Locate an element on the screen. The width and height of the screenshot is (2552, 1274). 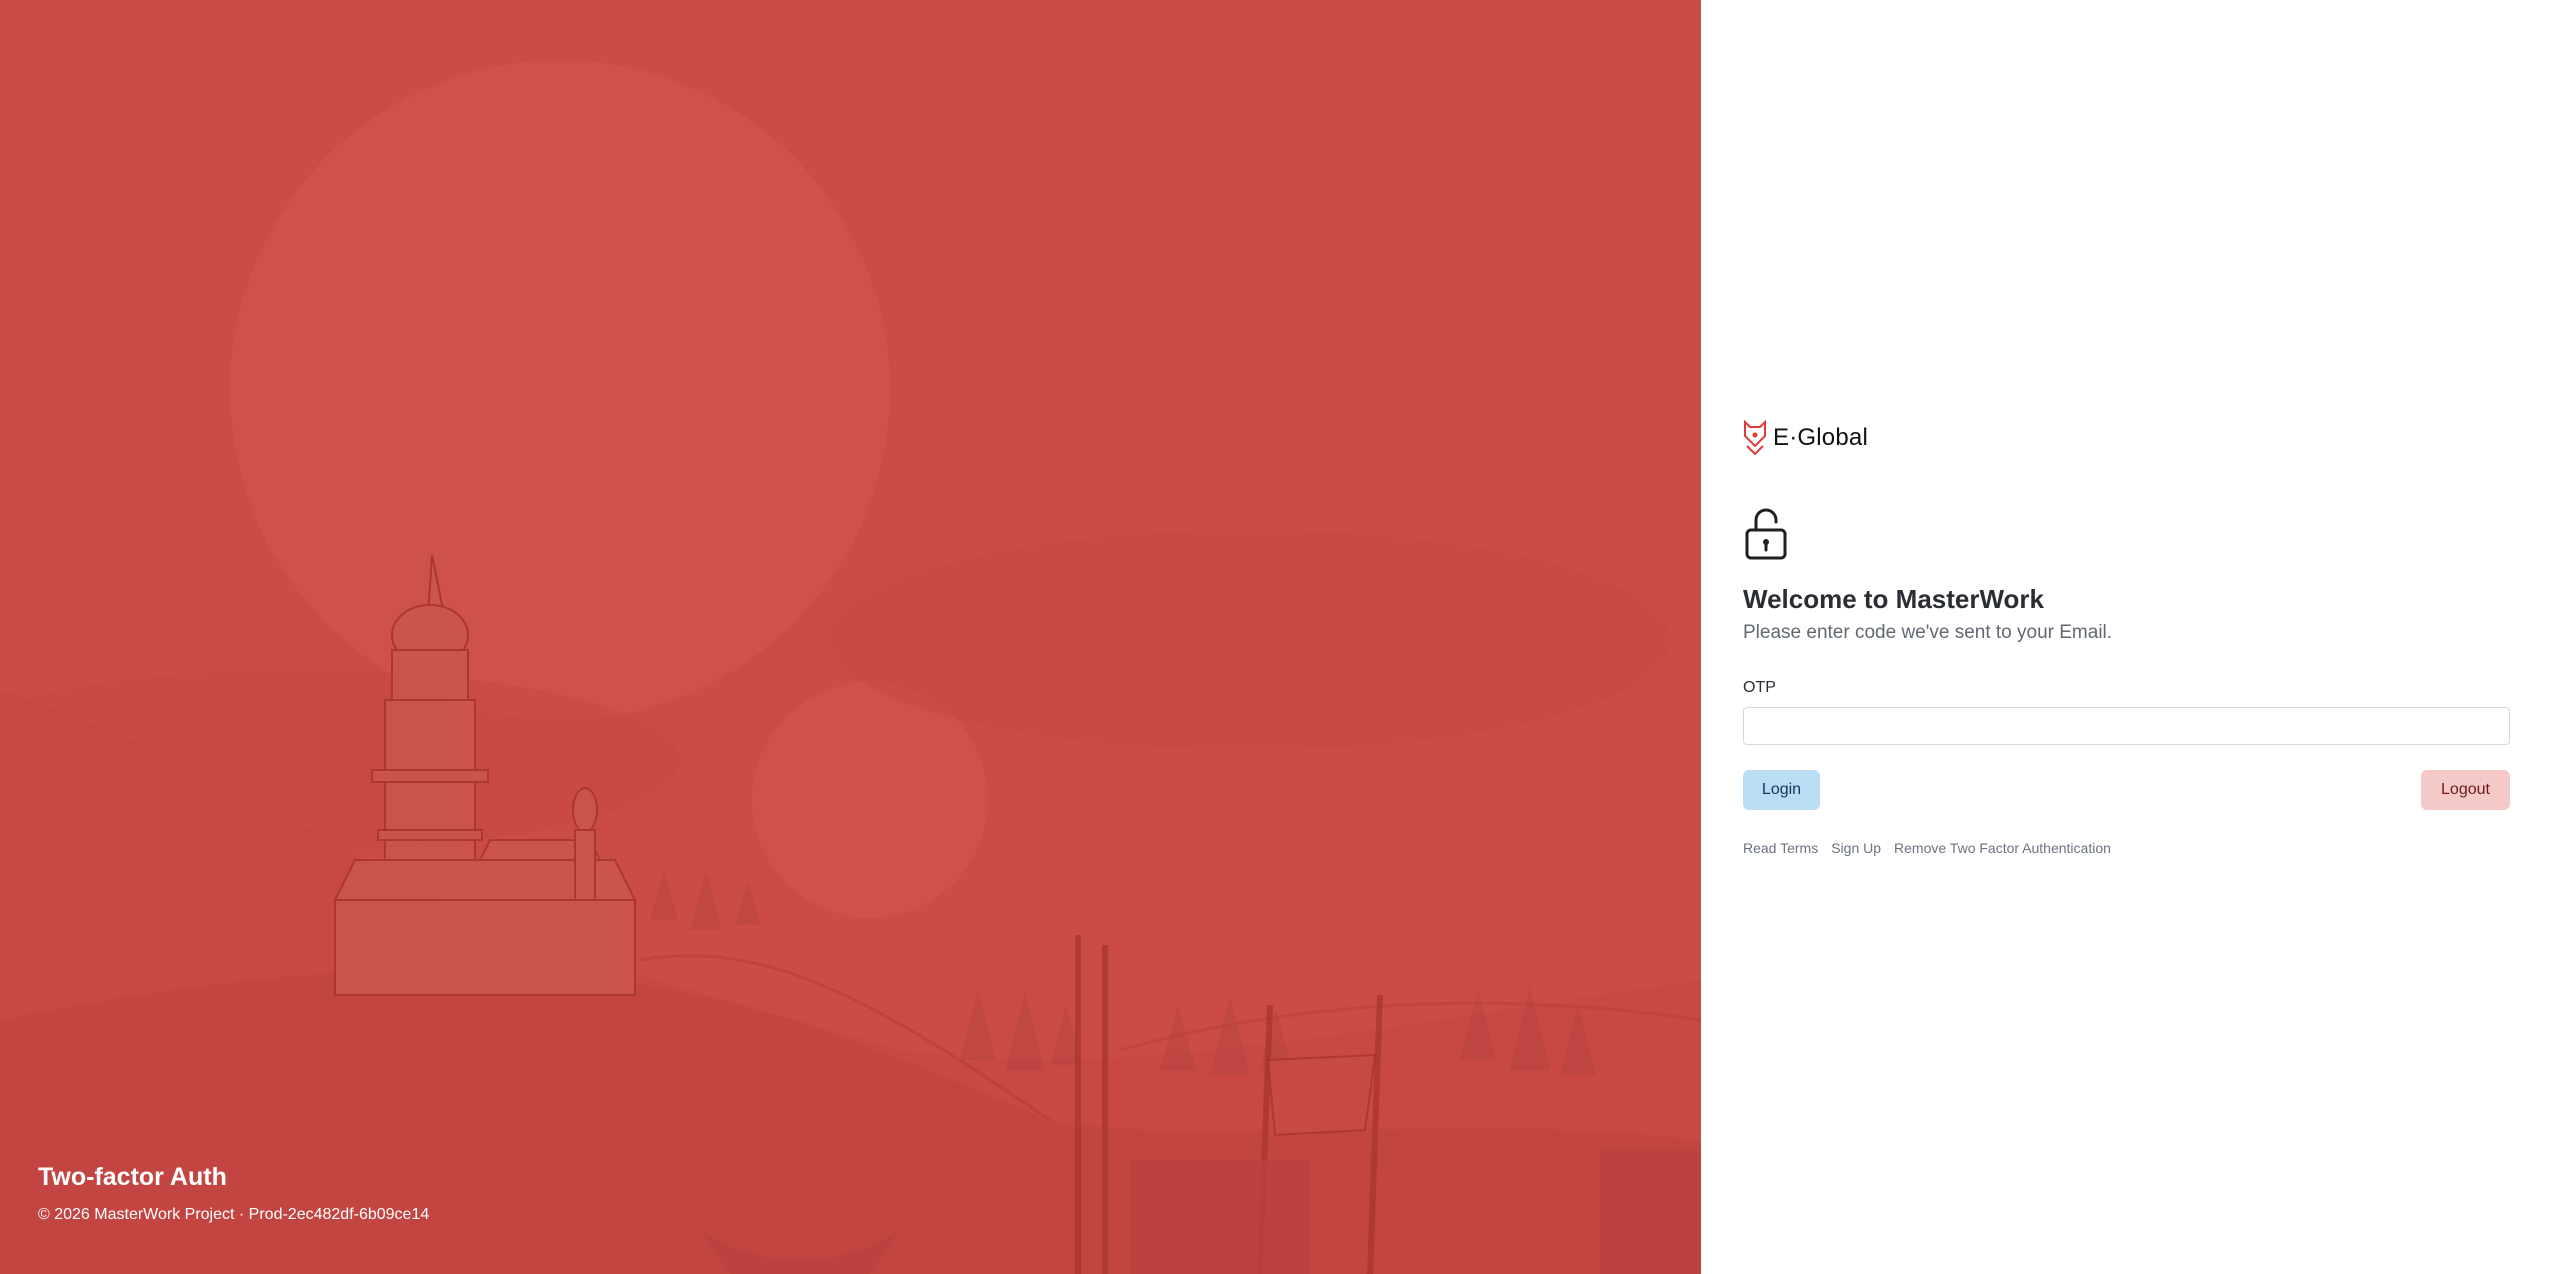
sign-up-link: Sign Up is located at coordinates (1856, 848).